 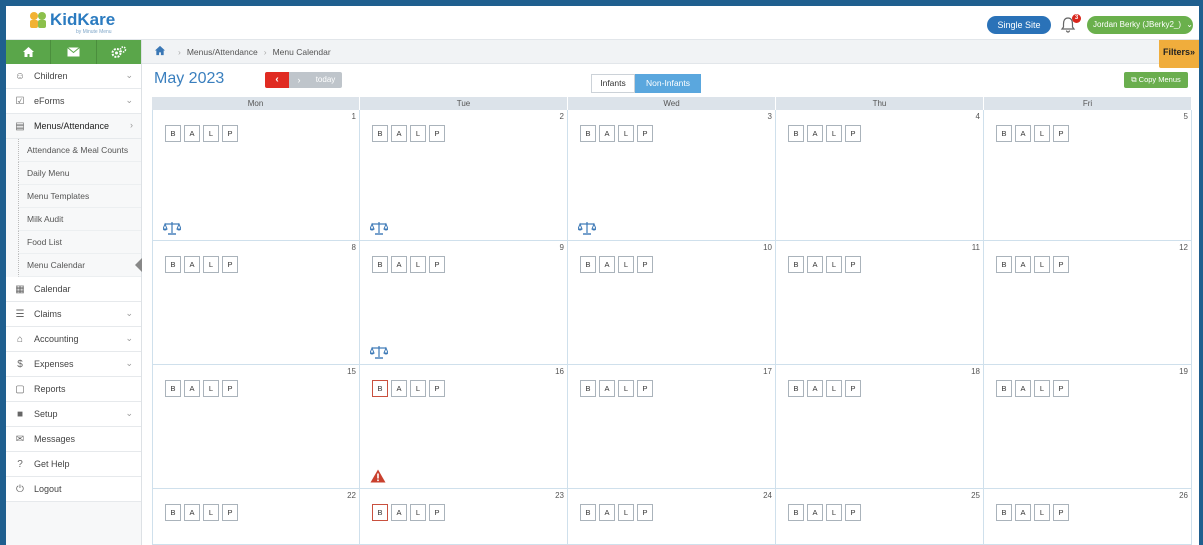 What do you see at coordinates (1140, 25) in the screenshot?
I see `user-menu-button: Jordan Berky (JBerky2_) ⌄` at bounding box center [1140, 25].